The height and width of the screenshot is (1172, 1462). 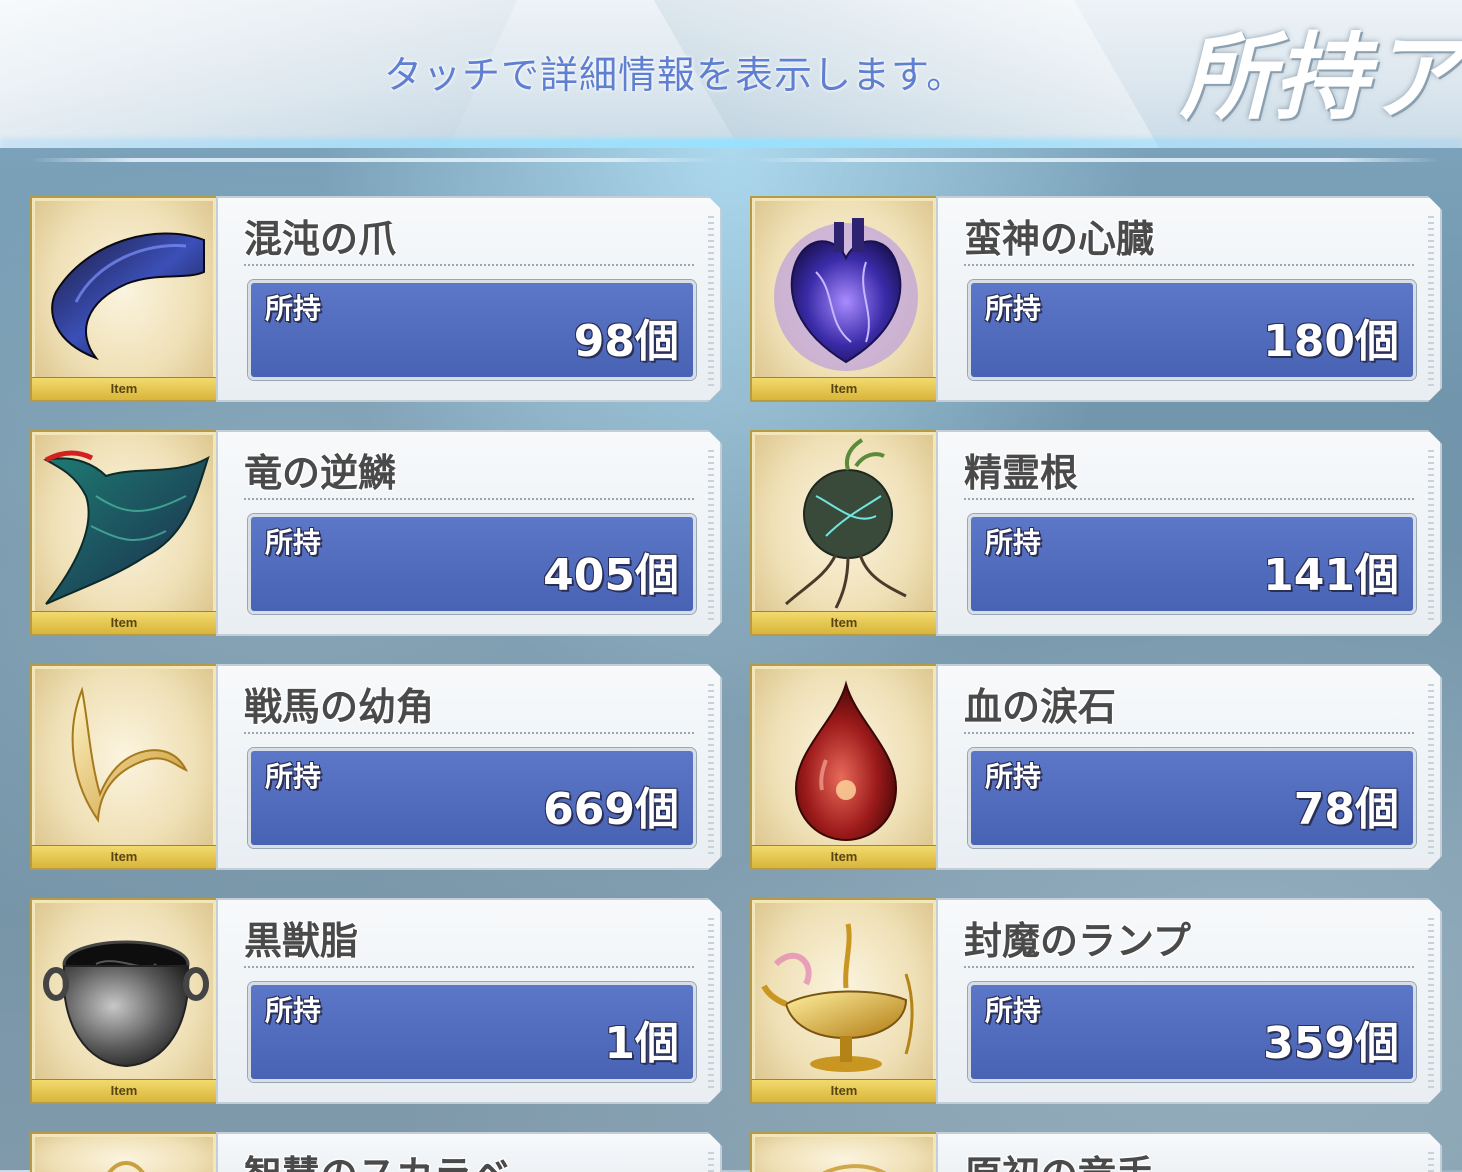 I want to click on quantity-value: 359個, so click(x=1331, y=1043).